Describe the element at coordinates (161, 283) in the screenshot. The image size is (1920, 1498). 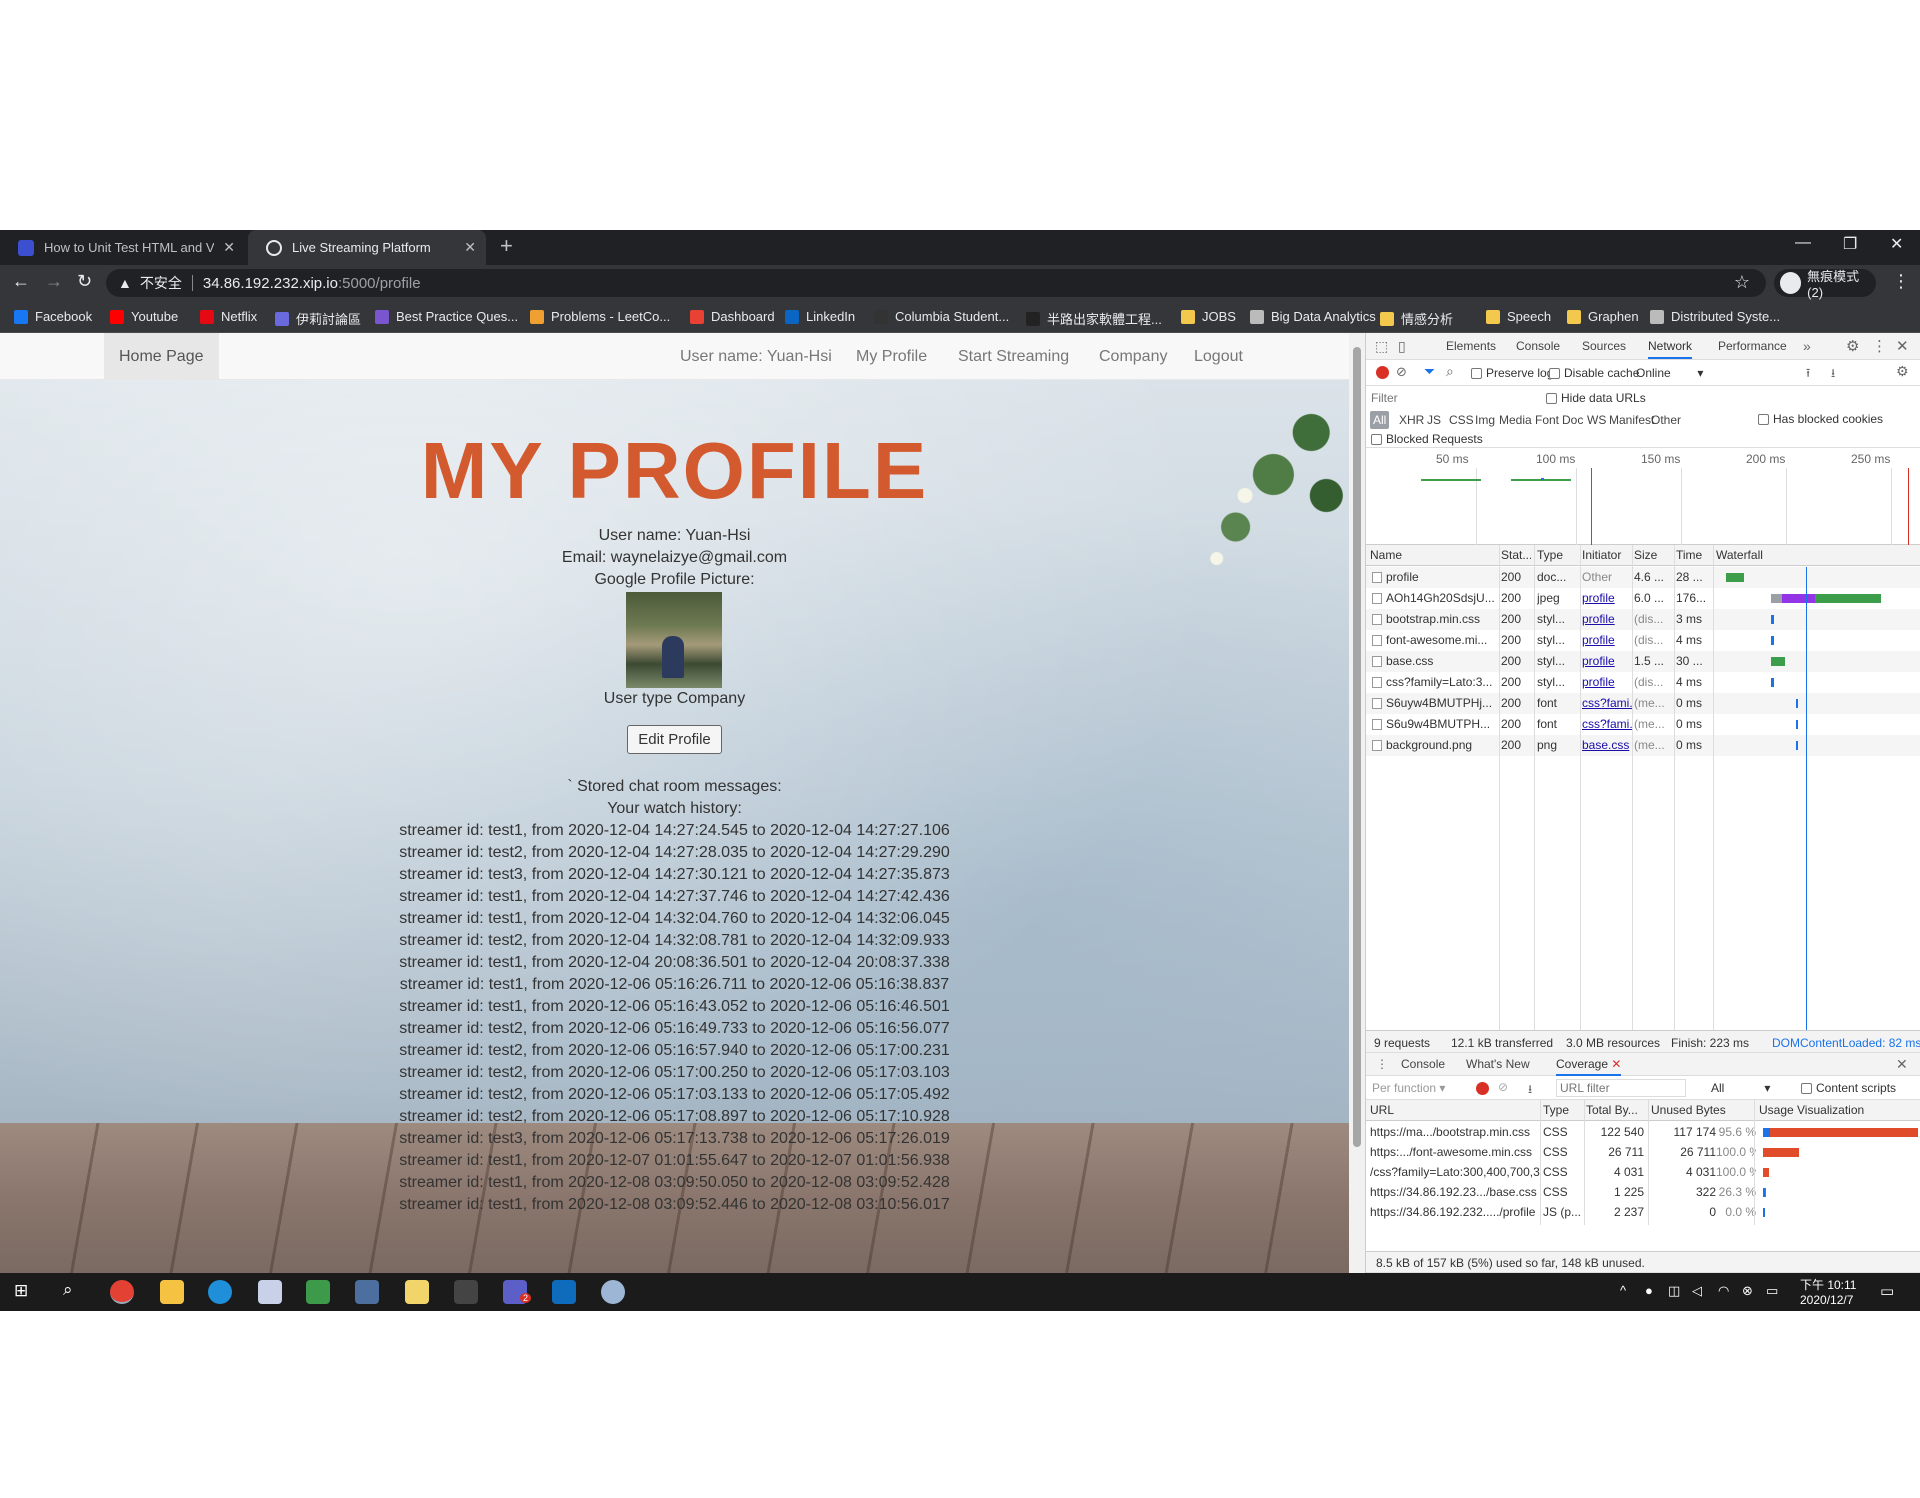
I see `security-label: 不安全` at that location.